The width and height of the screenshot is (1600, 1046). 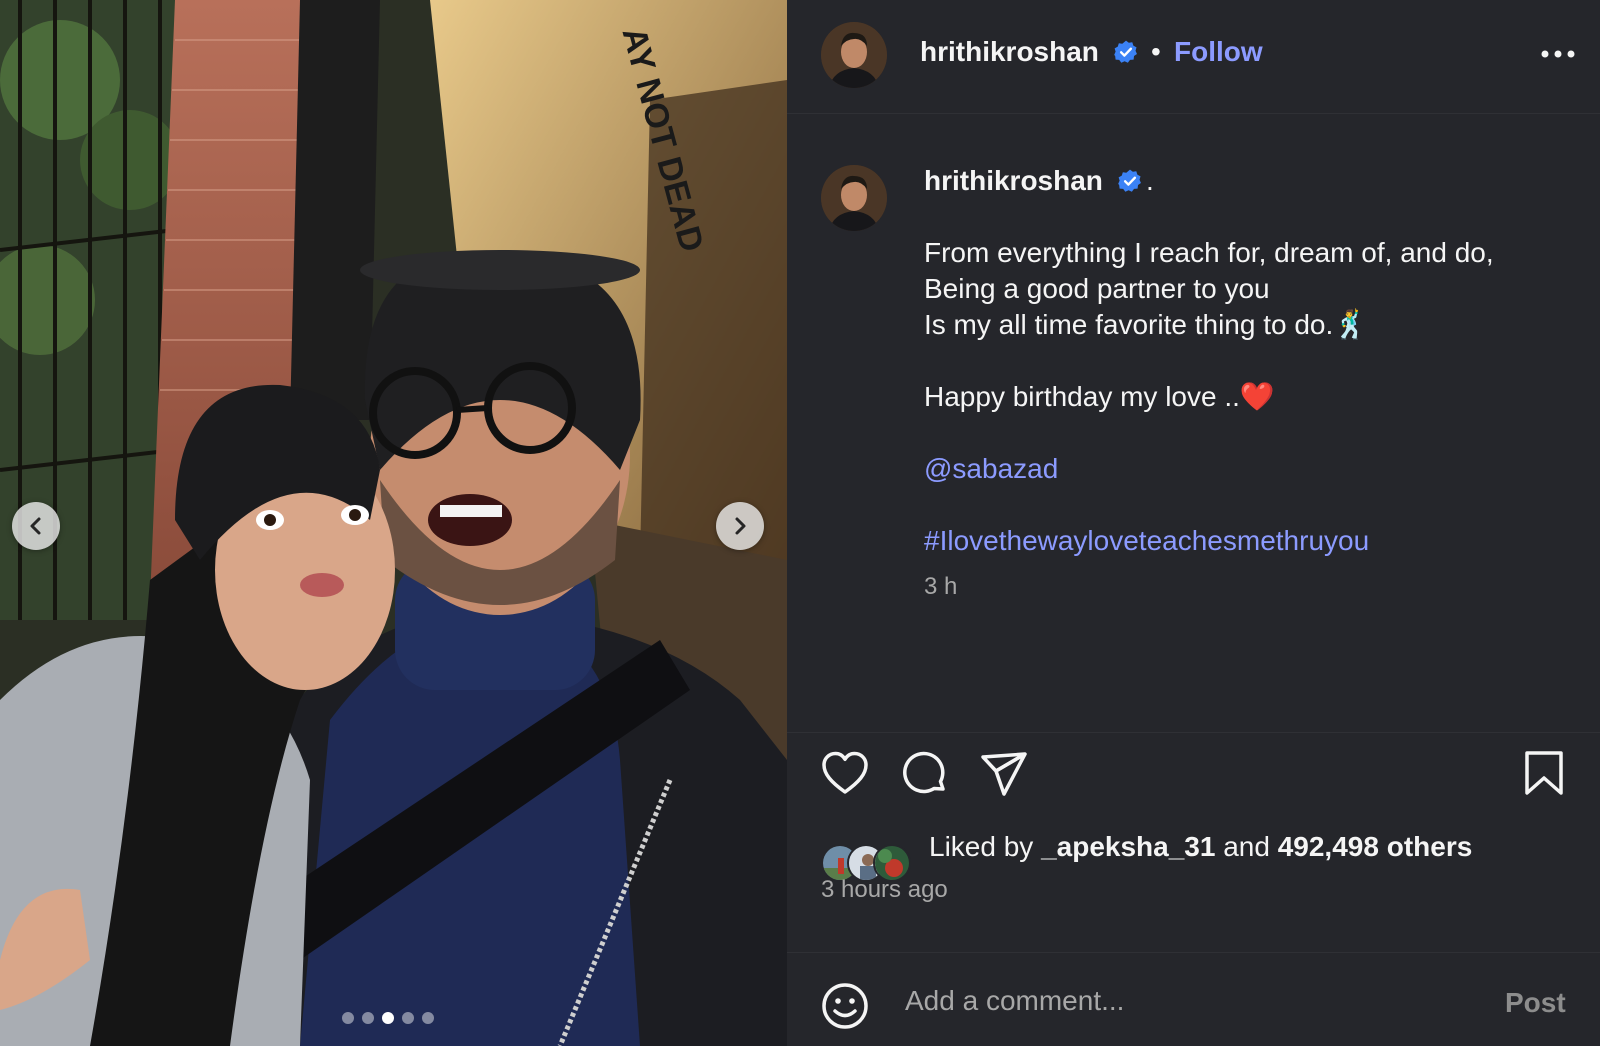 I want to click on caption-line: Is my all time favorite thing to do.🕺, so click(x=1146, y=324).